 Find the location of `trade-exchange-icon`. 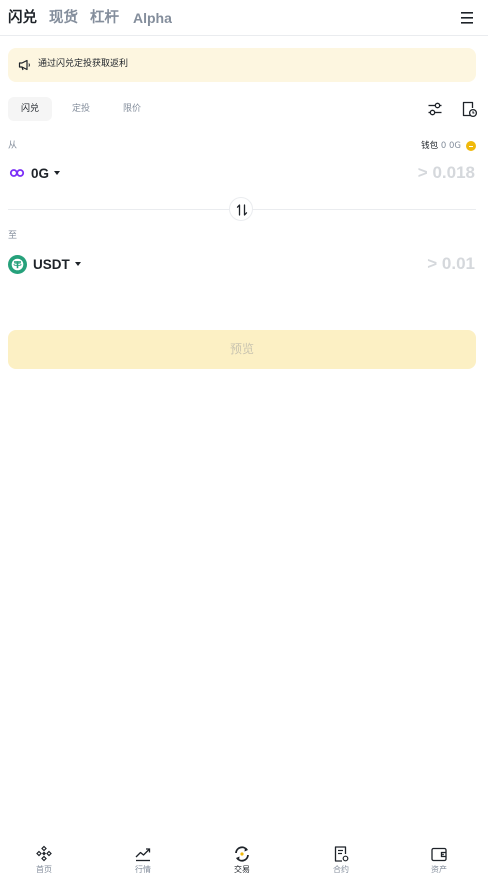

trade-exchange-icon is located at coordinates (242, 854).